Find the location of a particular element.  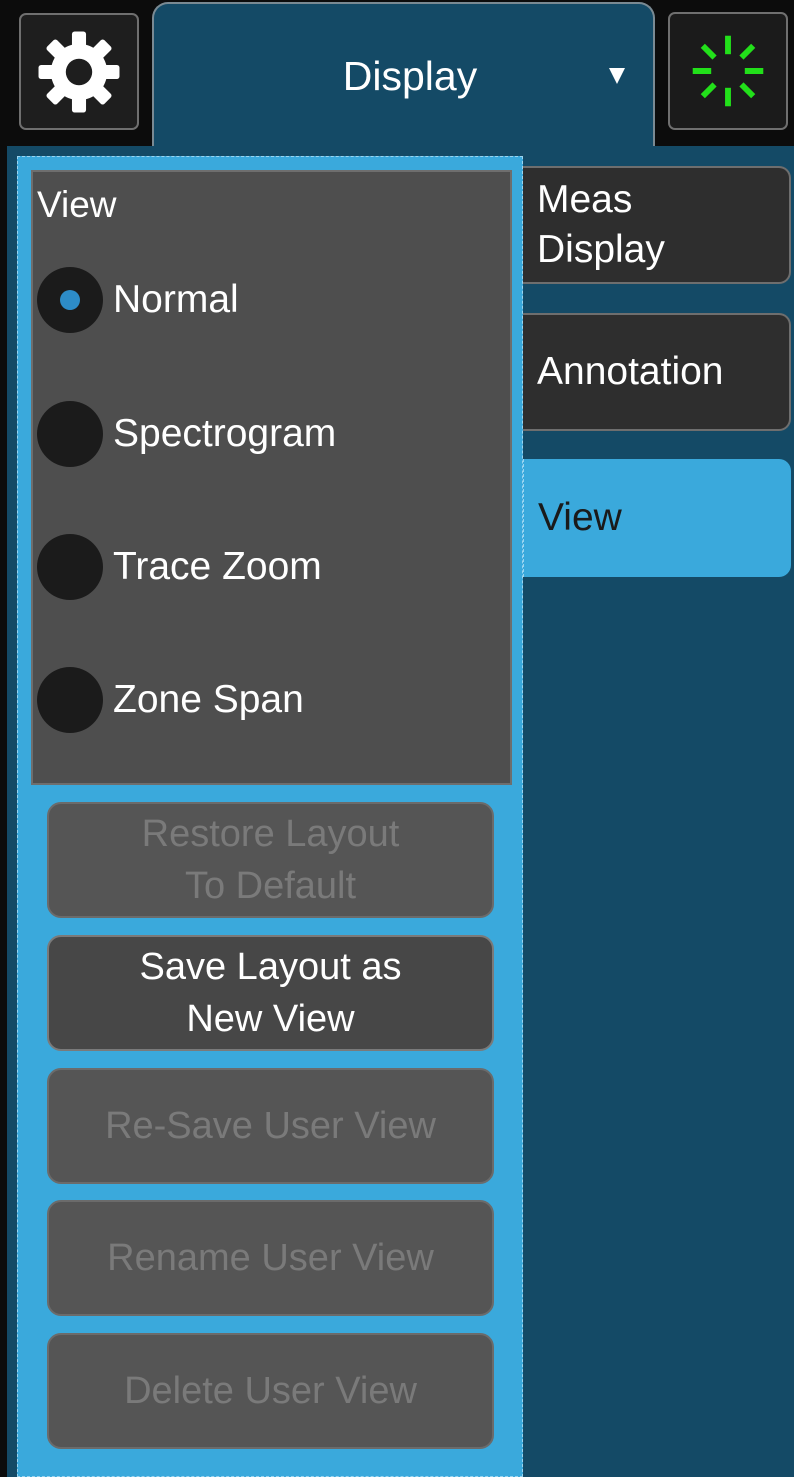

tab-view: View is located at coordinates (657, 518).